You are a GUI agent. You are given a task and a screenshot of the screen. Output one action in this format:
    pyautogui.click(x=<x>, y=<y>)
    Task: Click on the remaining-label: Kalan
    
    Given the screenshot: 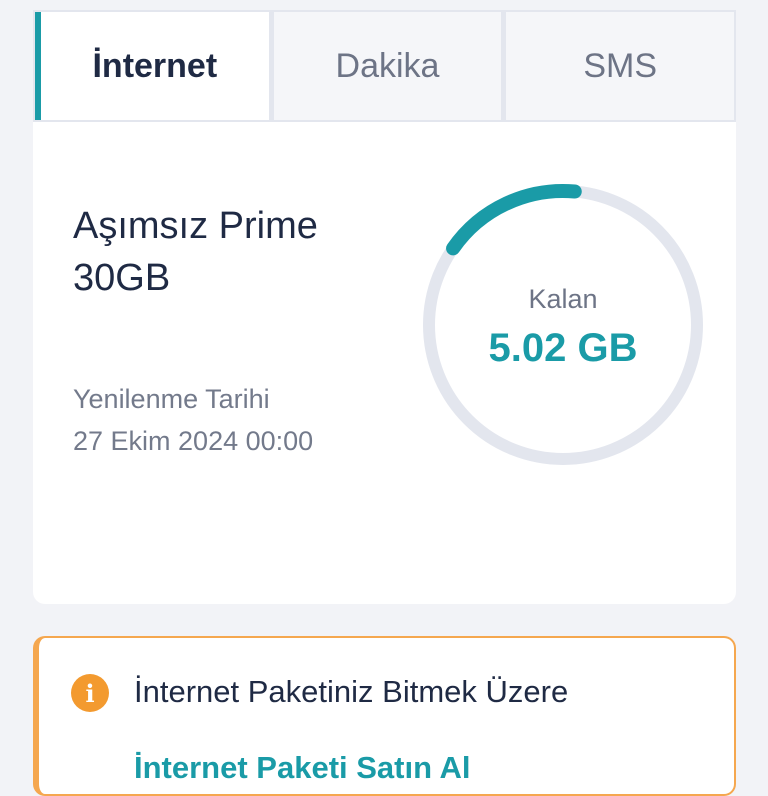 What is the action you would take?
    pyautogui.click(x=563, y=299)
    